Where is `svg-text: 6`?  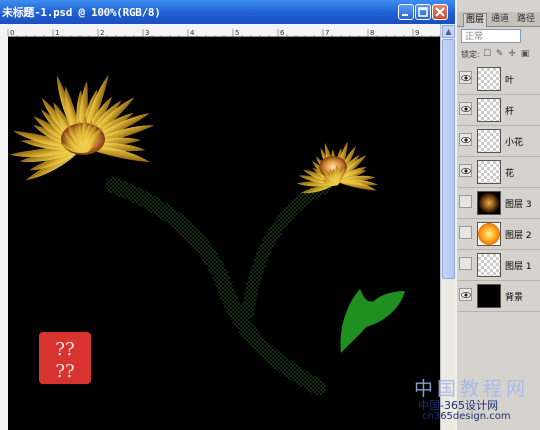
svg-text: 6 is located at coordinates (282, 33).